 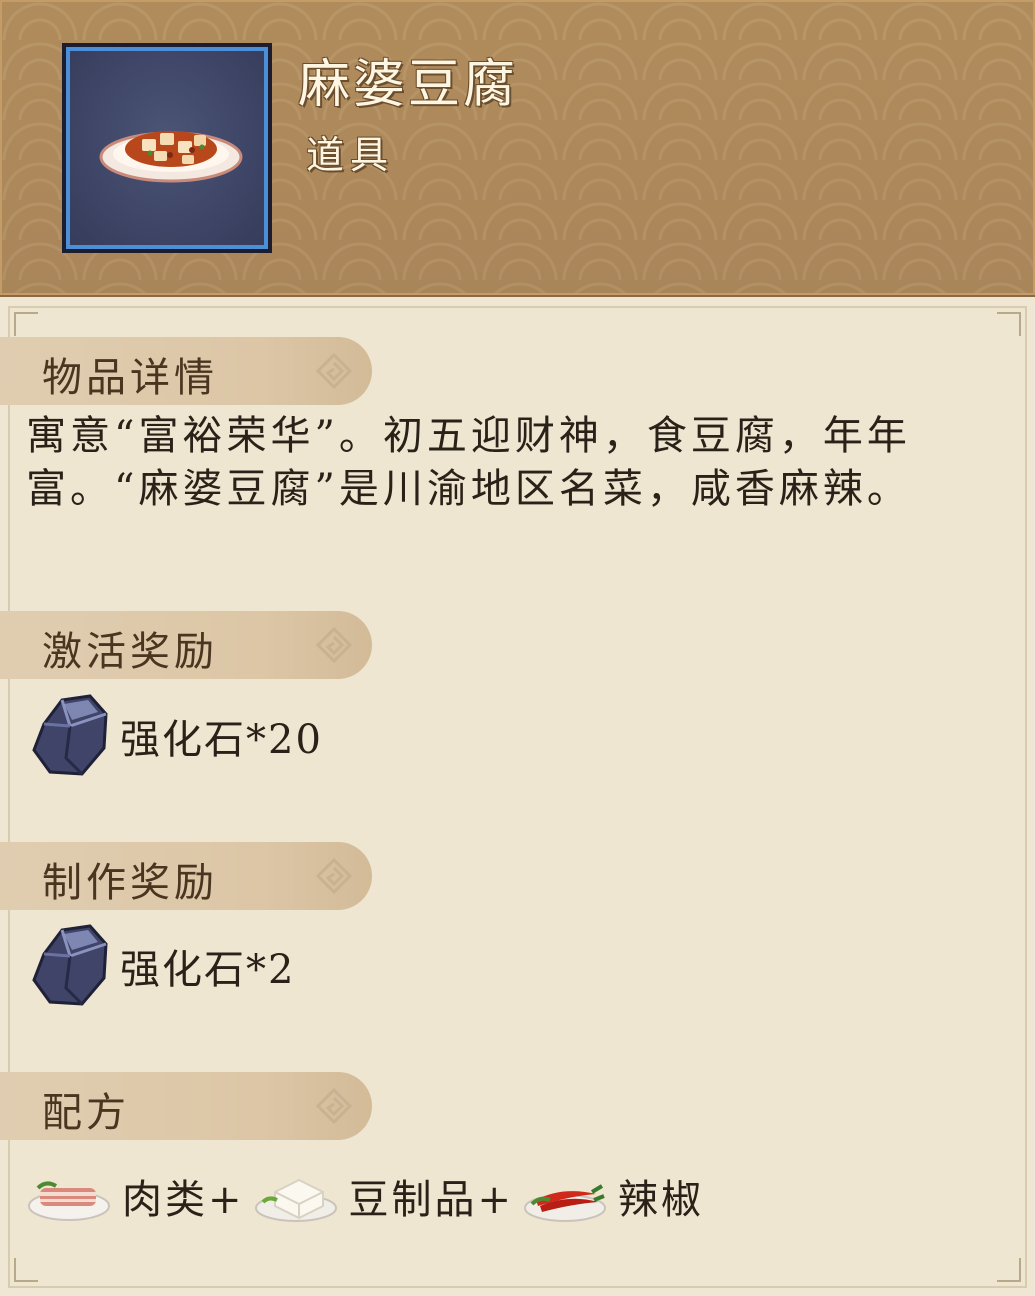 What do you see at coordinates (408, 85) in the screenshot?
I see `item-title: 麻婆豆腐` at bounding box center [408, 85].